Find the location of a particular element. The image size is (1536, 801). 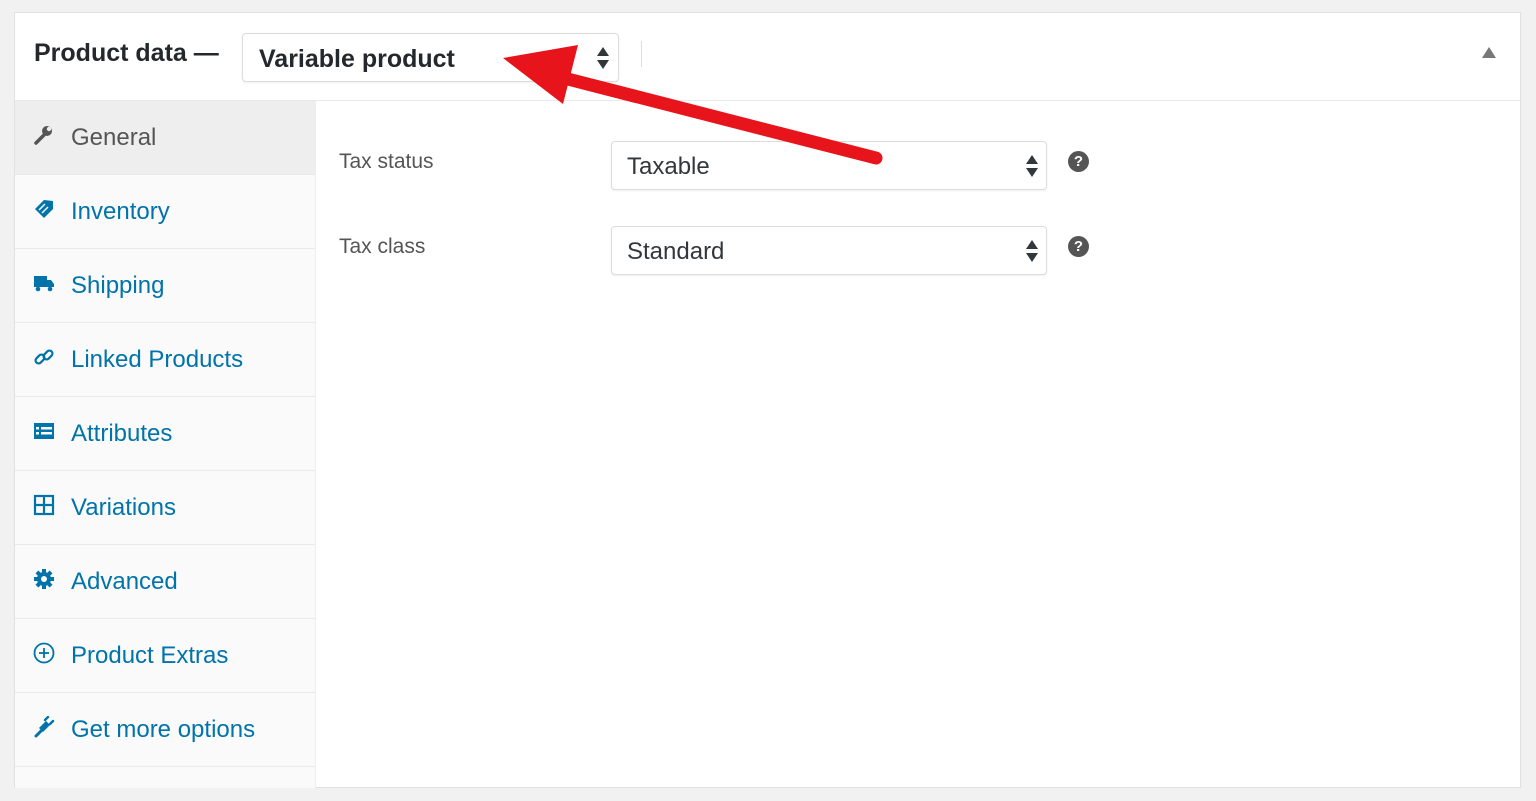

gear-icon is located at coordinates (44, 579).